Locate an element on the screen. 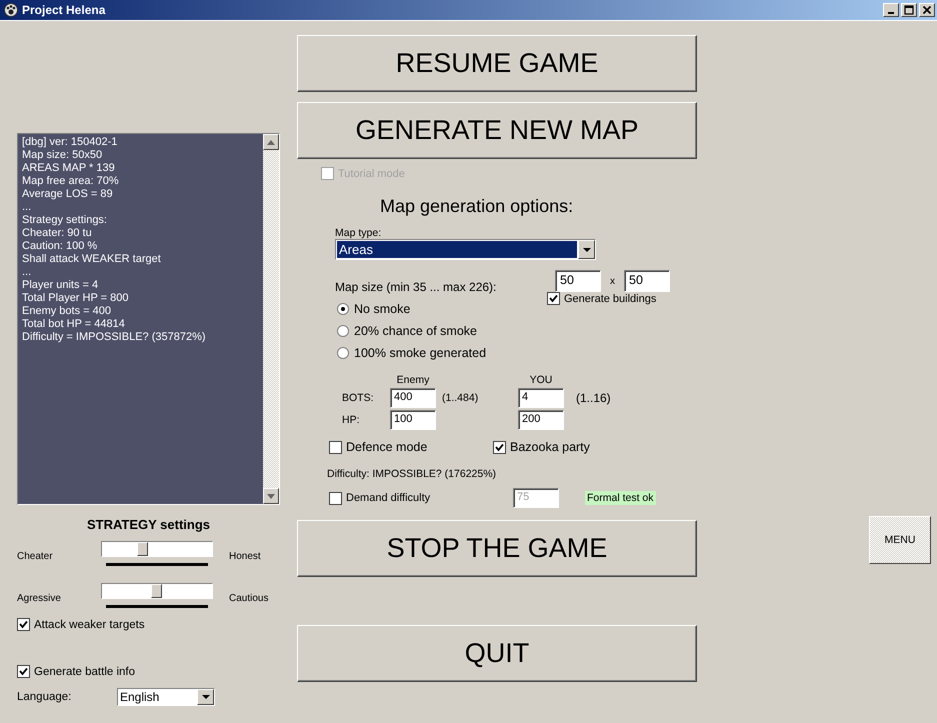 The height and width of the screenshot is (723, 937). log-line: Total Player HP = 800 is located at coordinates (76, 298).